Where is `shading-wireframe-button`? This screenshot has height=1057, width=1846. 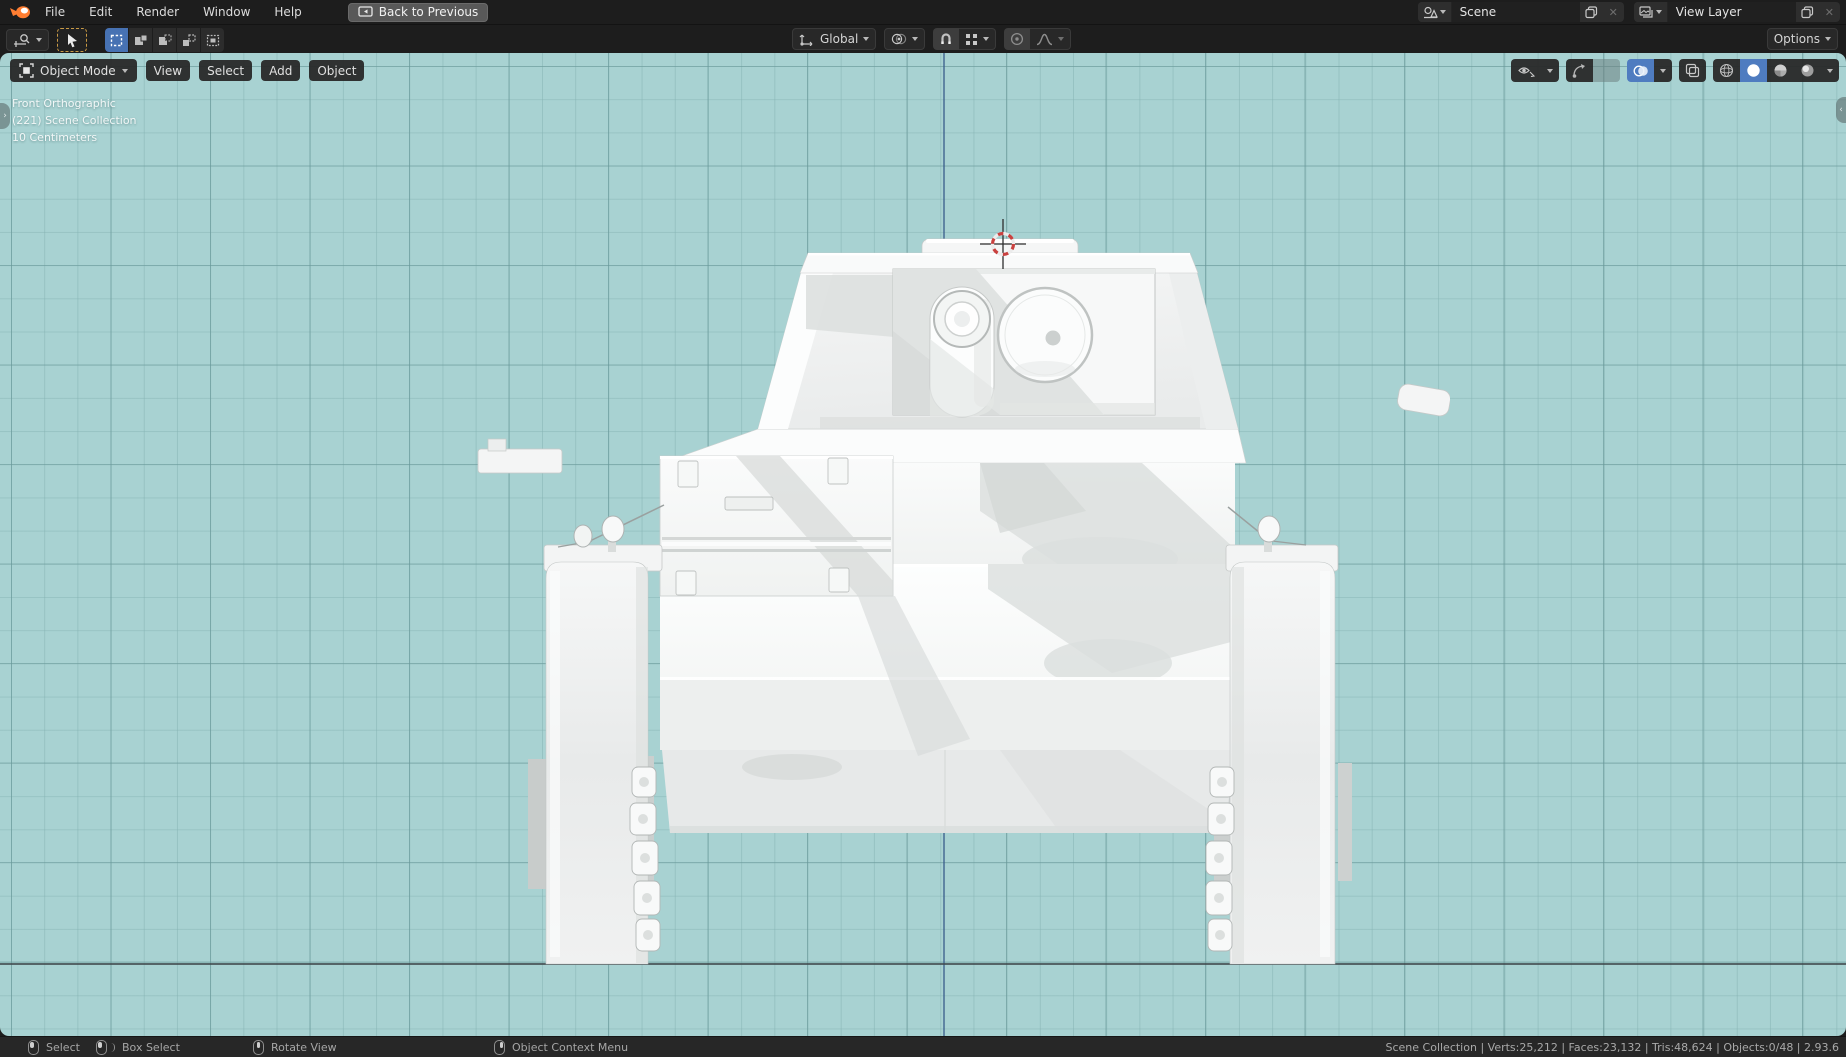
shading-wireframe-button is located at coordinates (1726, 70).